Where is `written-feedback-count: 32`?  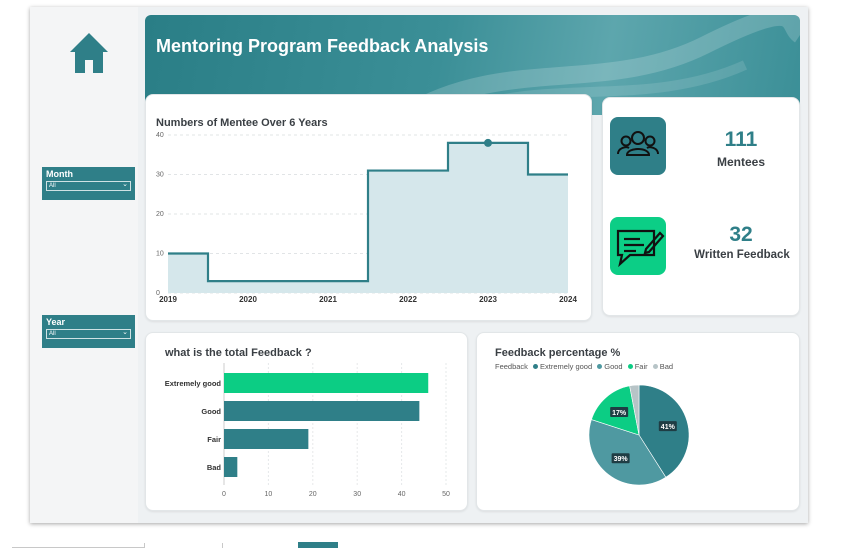 written-feedback-count: 32 is located at coordinates (741, 234).